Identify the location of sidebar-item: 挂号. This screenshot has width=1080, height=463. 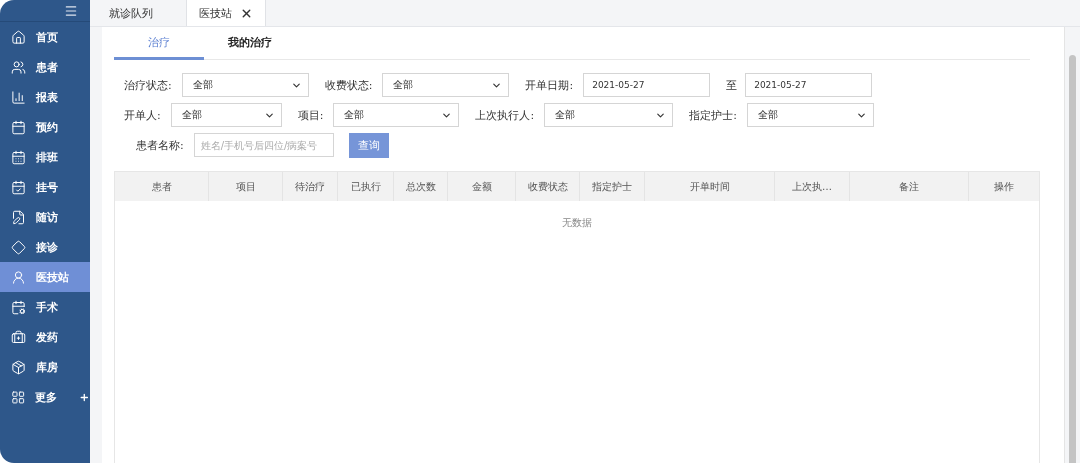
(45, 187).